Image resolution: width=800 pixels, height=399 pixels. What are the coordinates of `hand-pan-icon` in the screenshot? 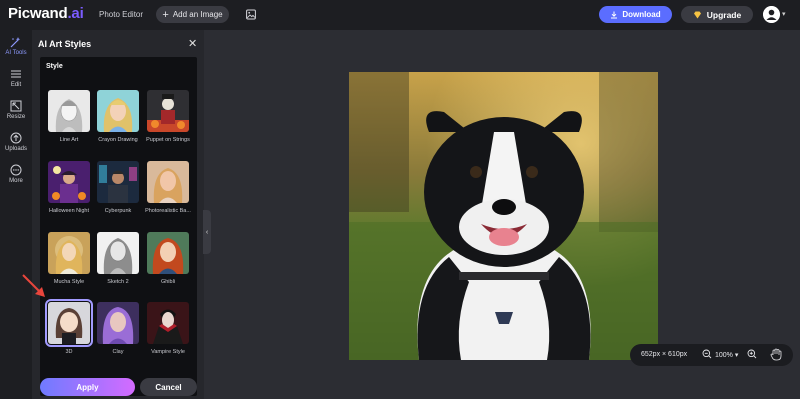 It's located at (776, 354).